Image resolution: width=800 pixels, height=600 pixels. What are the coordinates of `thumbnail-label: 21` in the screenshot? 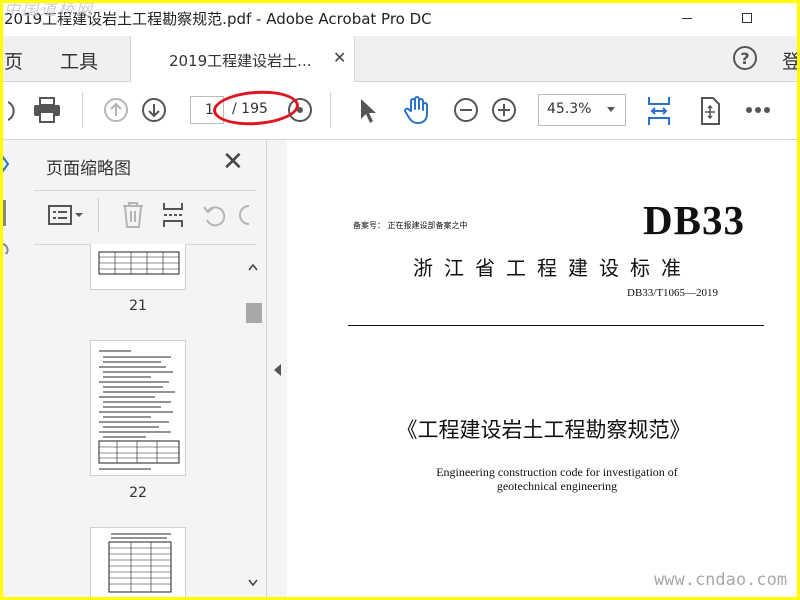 It's located at (138, 306).